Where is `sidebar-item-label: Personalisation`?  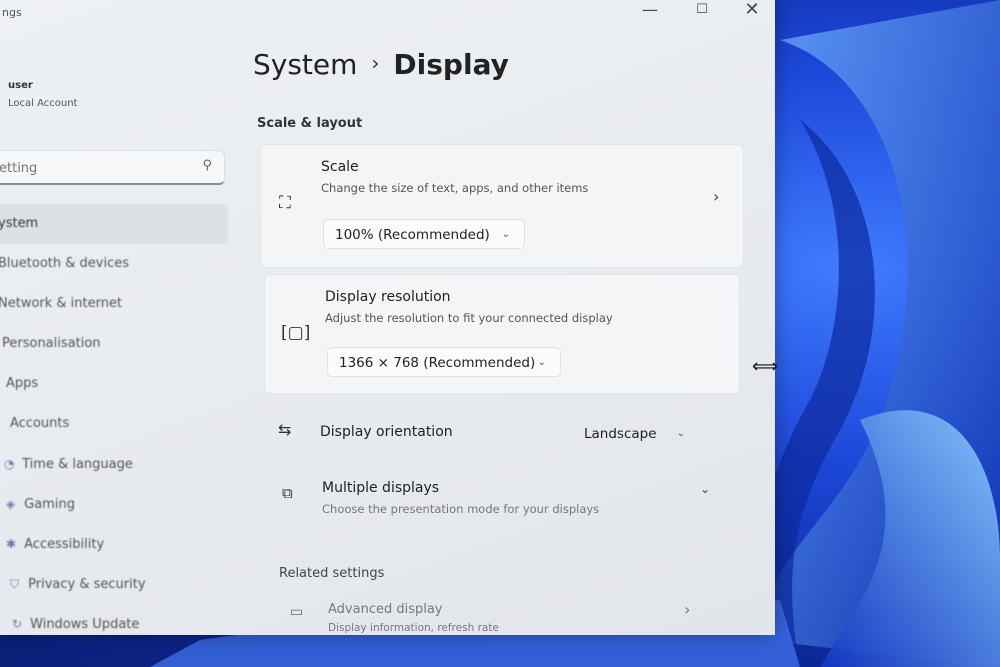 sidebar-item-label: Personalisation is located at coordinates (51, 343).